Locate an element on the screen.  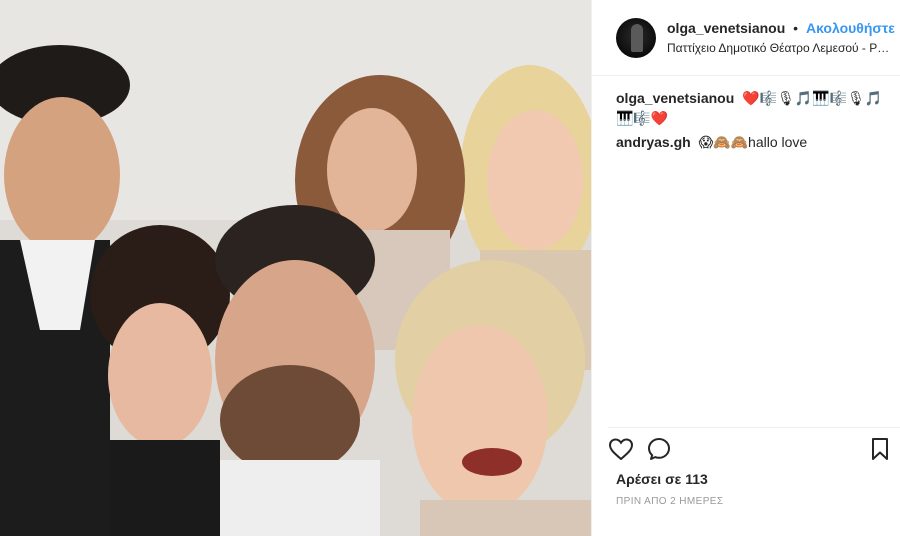
actions-section is located at coordinates (754, 443).